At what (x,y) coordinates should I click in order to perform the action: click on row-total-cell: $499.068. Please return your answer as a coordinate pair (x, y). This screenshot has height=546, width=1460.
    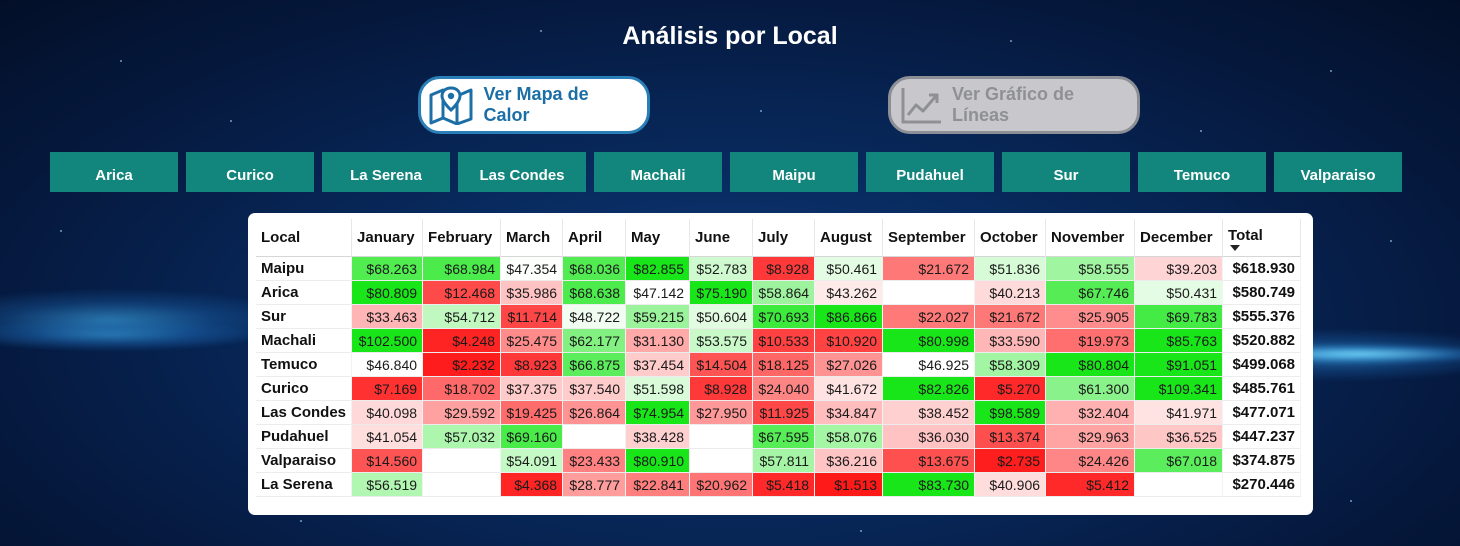
    Looking at the image, I should click on (1262, 365).